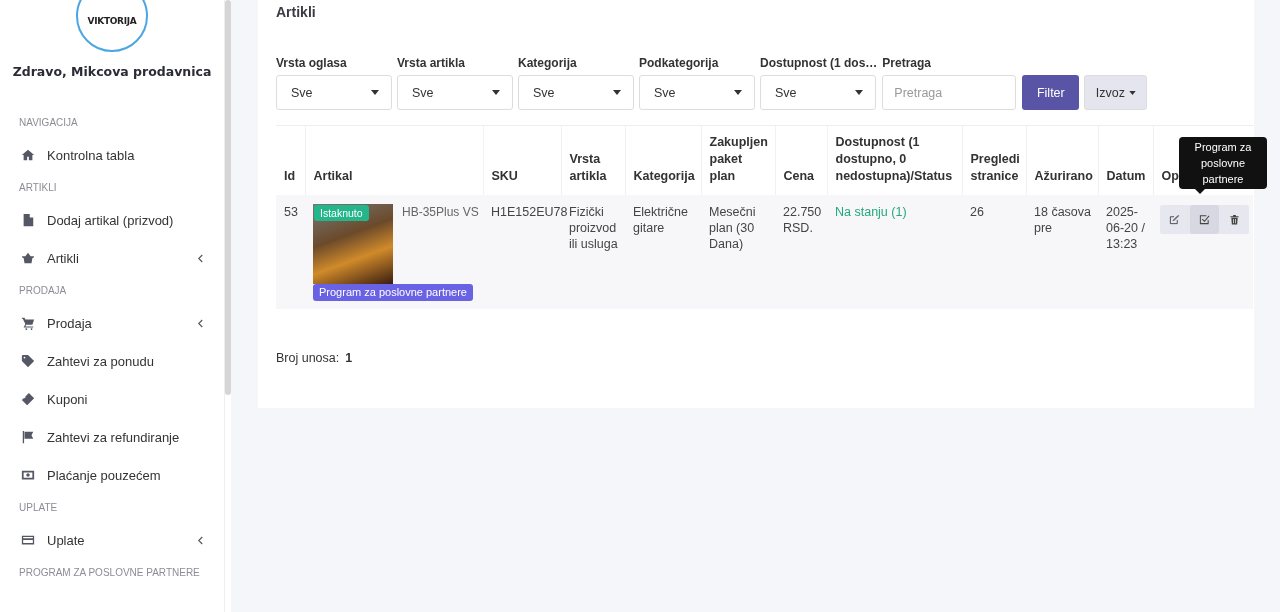 Image resolution: width=1280 pixels, height=612 pixels. I want to click on export-button: Izvoz, so click(1116, 92).